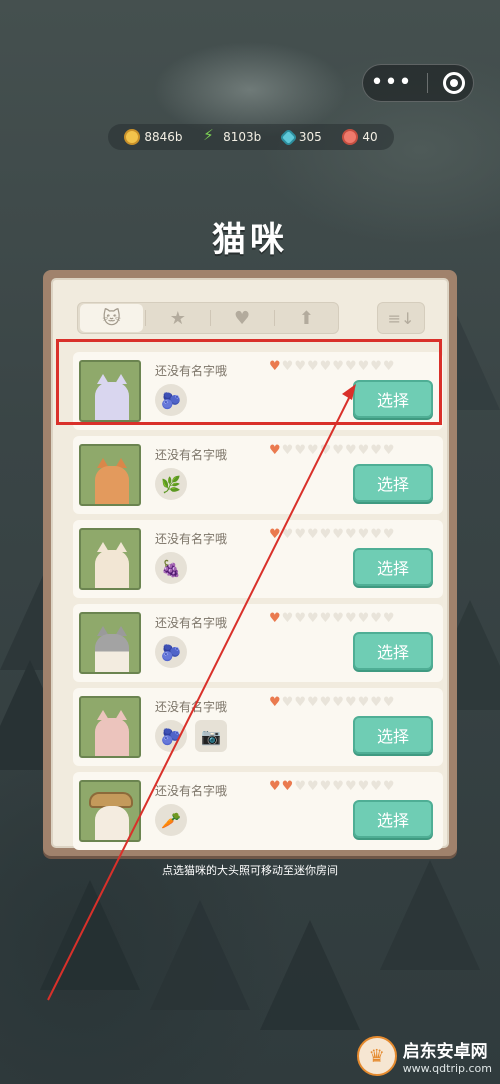  I want to click on favorite-items: 🍇, so click(171, 568).